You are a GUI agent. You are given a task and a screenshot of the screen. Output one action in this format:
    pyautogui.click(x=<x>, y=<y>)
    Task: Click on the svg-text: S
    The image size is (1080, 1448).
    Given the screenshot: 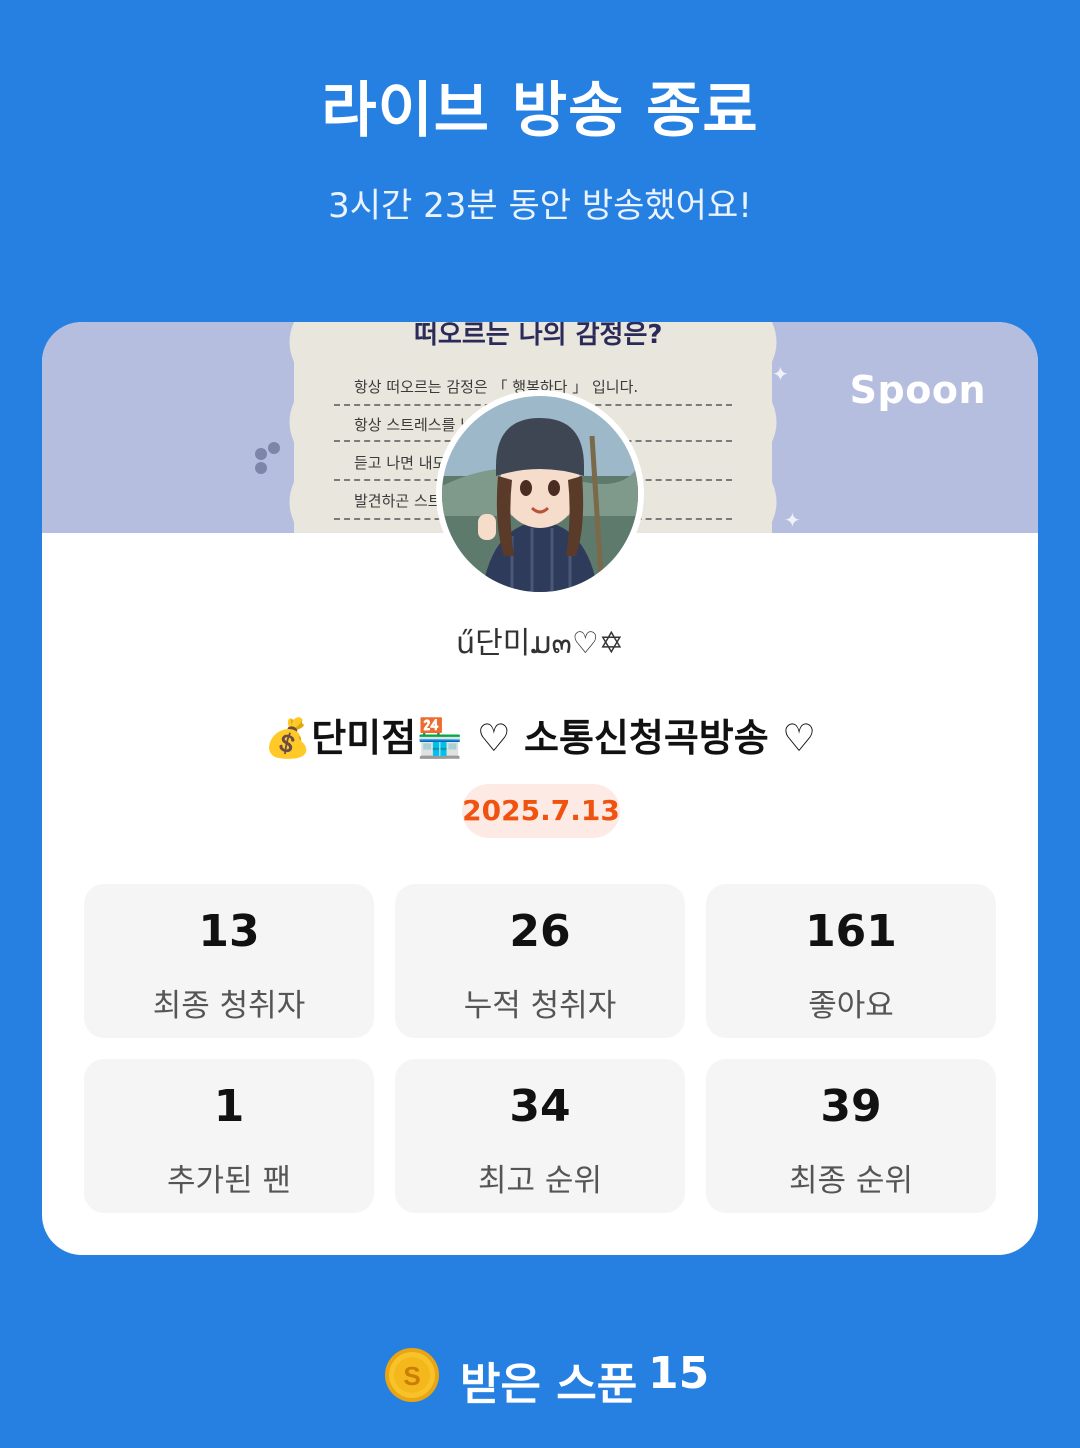 What is the action you would take?
    pyautogui.click(x=411, y=1376)
    